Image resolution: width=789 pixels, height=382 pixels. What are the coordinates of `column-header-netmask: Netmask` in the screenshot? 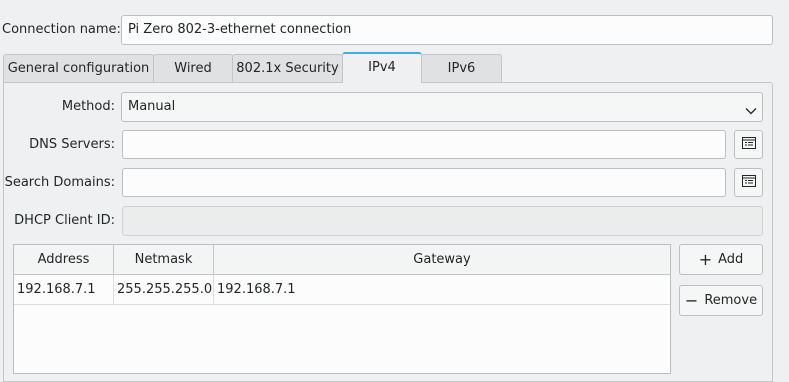 It's located at (164, 260).